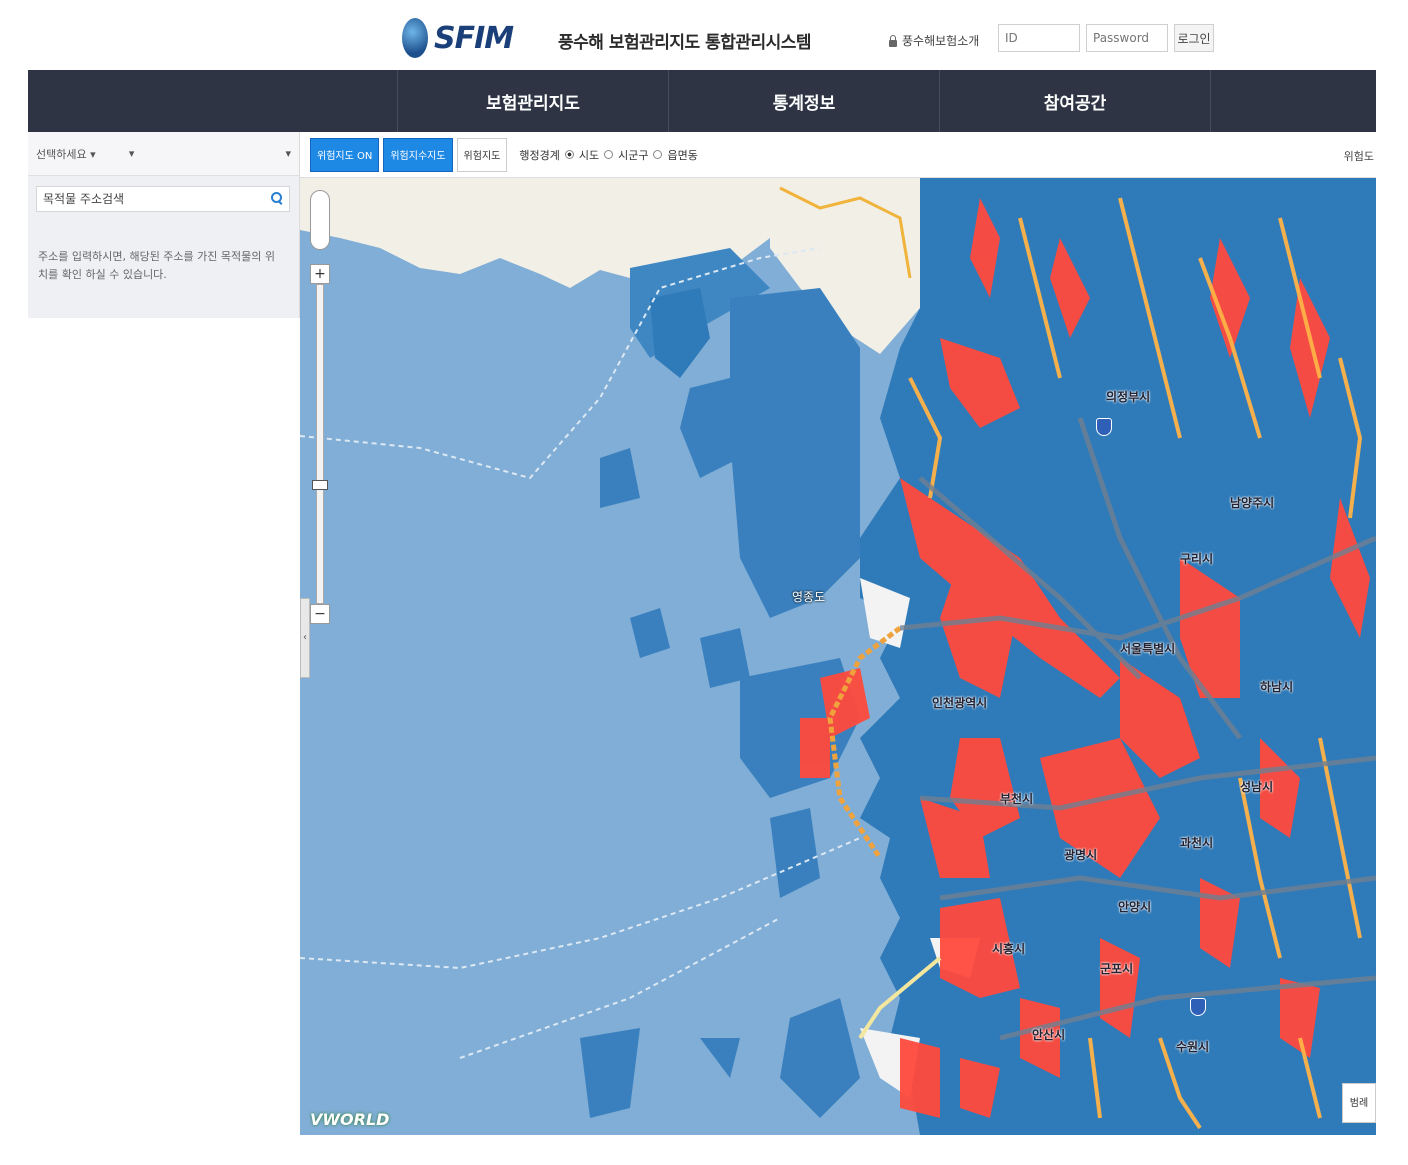 This screenshot has width=1408, height=1165. I want to click on map-label-siheung: 시흥시, so click(1009, 949).